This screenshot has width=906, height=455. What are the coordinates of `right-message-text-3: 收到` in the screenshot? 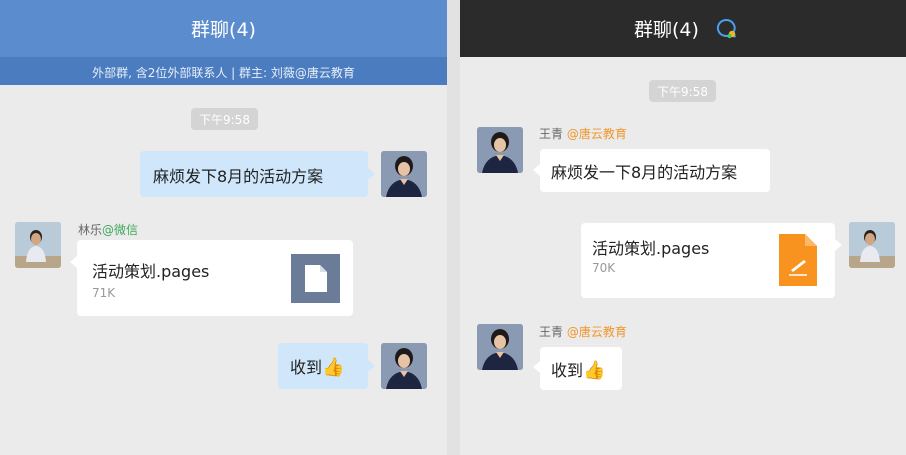 It's located at (567, 370).